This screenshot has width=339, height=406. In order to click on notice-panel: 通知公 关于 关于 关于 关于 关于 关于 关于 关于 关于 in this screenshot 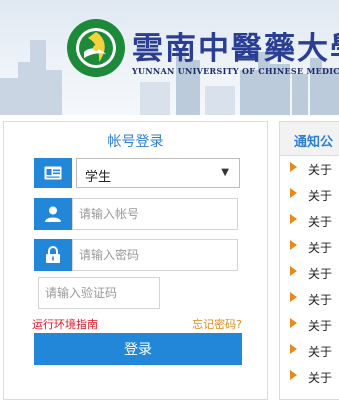, I will do `click(309, 260)`.